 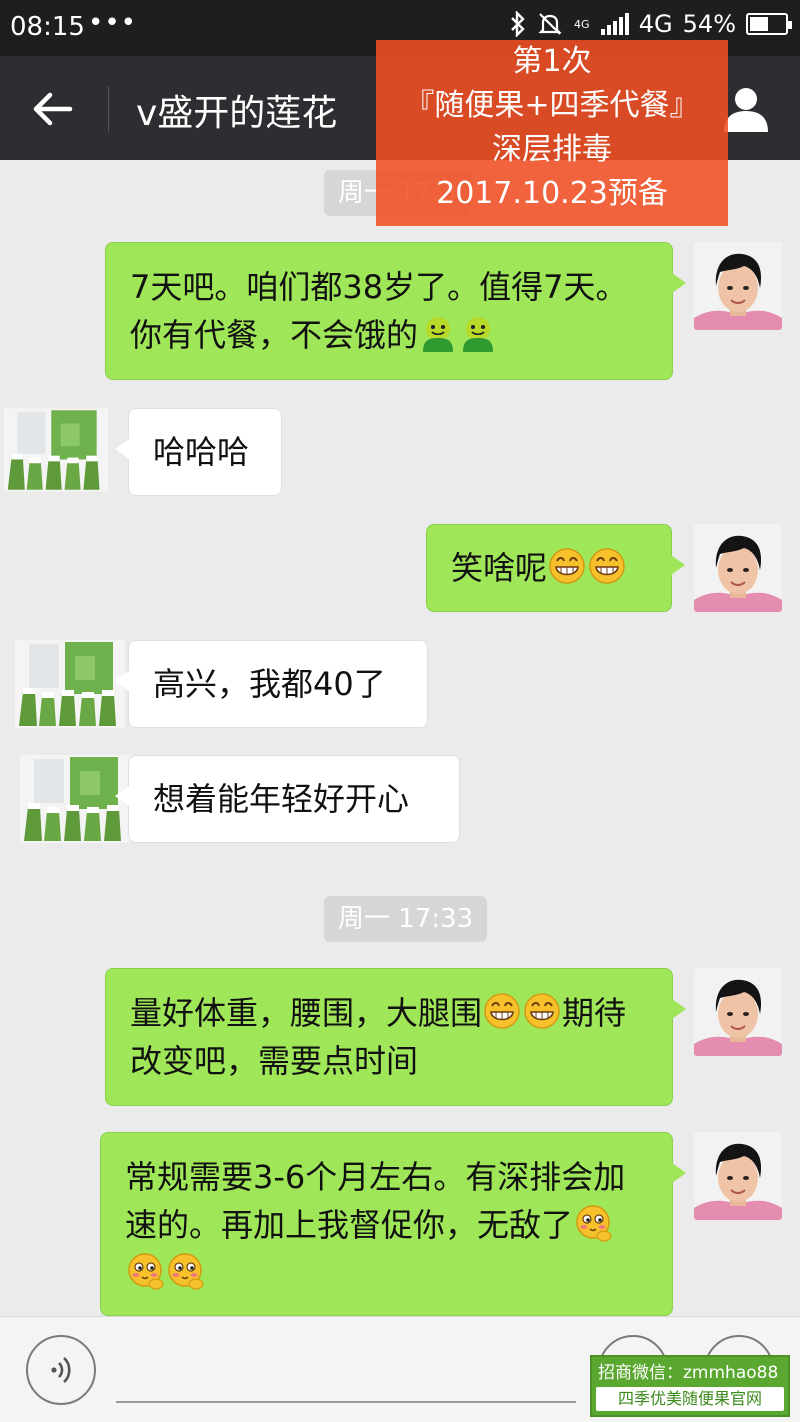 I want to click on message-bubble-outgoing: 常规需要3-6个月左右。有深排会加速的。再加上我督促你，无敌了, so click(x=393, y=1224).